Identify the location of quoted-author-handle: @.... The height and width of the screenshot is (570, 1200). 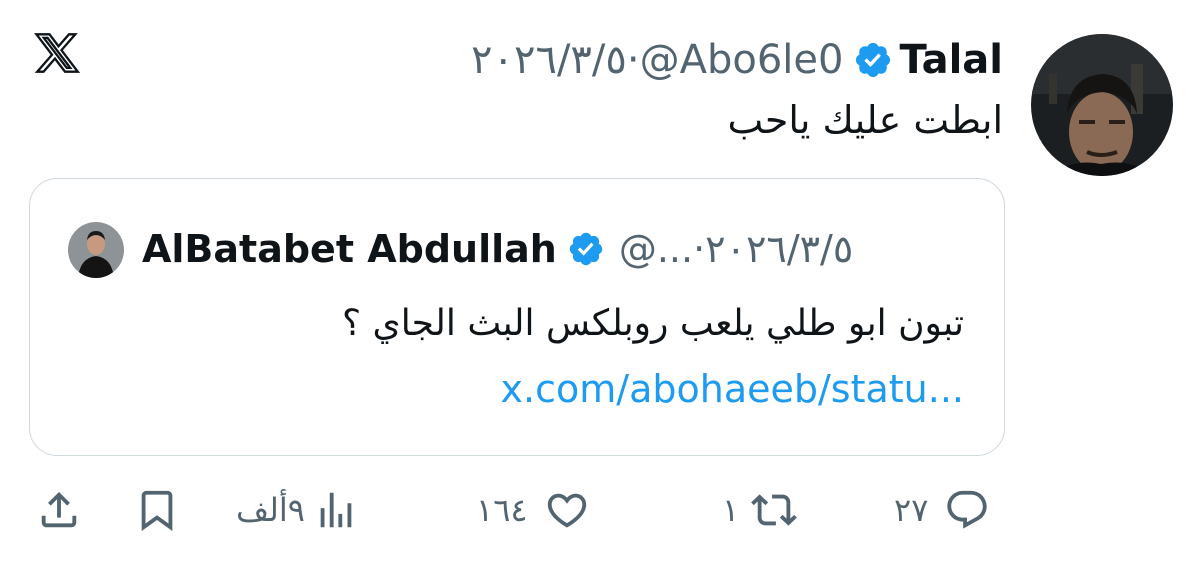
(656, 249).